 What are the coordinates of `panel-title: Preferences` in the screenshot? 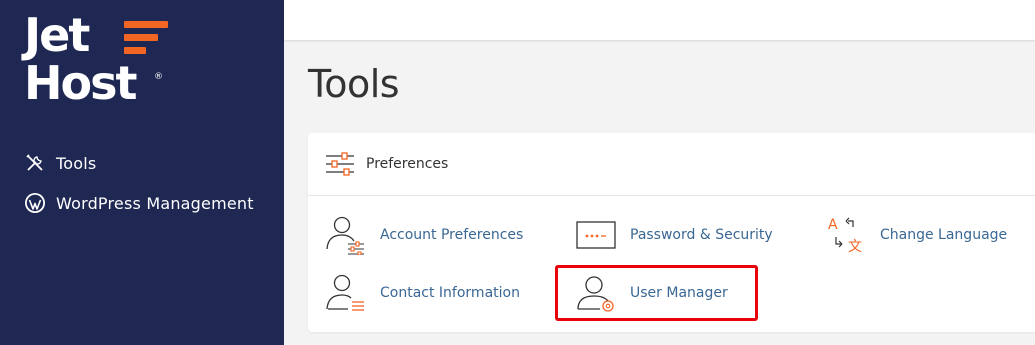 It's located at (407, 164).